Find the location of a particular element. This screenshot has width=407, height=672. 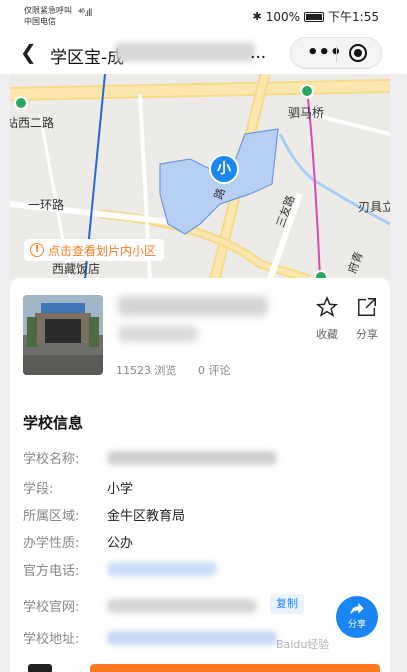

phone-value-redacted is located at coordinates (162, 569).